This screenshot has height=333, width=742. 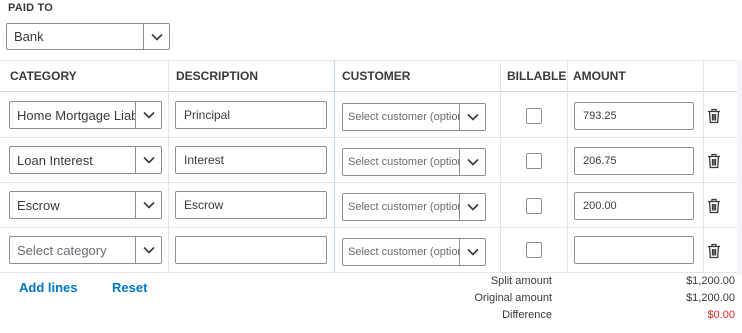 I want to click on amount-input, so click(x=634, y=250).